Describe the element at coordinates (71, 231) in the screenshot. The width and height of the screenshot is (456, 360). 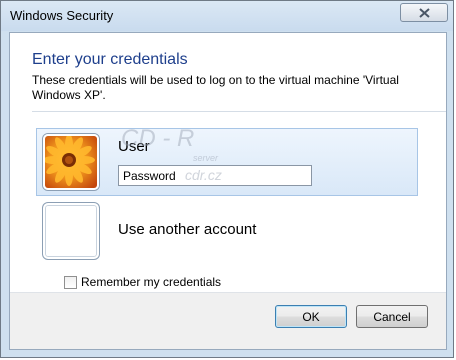
I see `blank-avatar-icon` at that location.